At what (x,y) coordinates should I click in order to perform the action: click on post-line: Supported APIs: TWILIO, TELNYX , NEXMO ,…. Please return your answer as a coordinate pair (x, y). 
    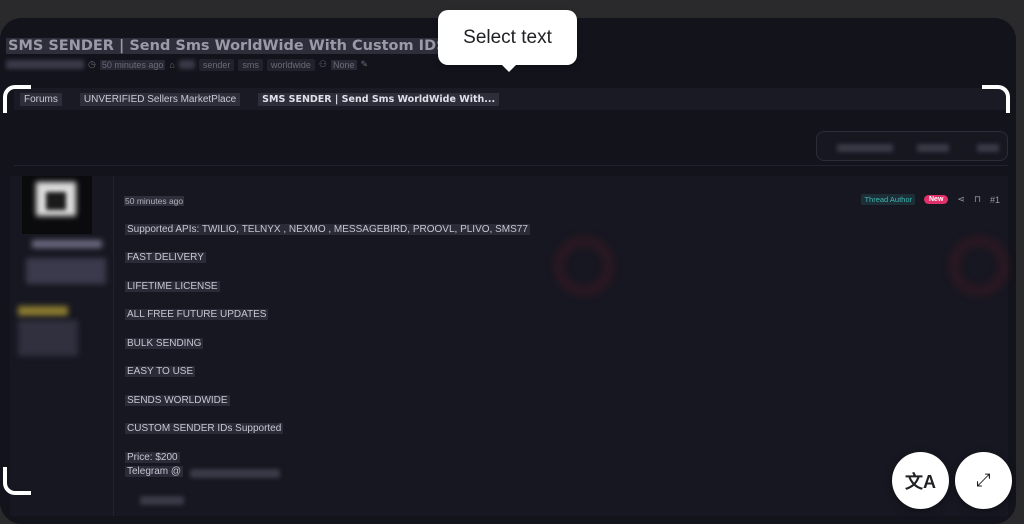
    Looking at the image, I should click on (327, 229).